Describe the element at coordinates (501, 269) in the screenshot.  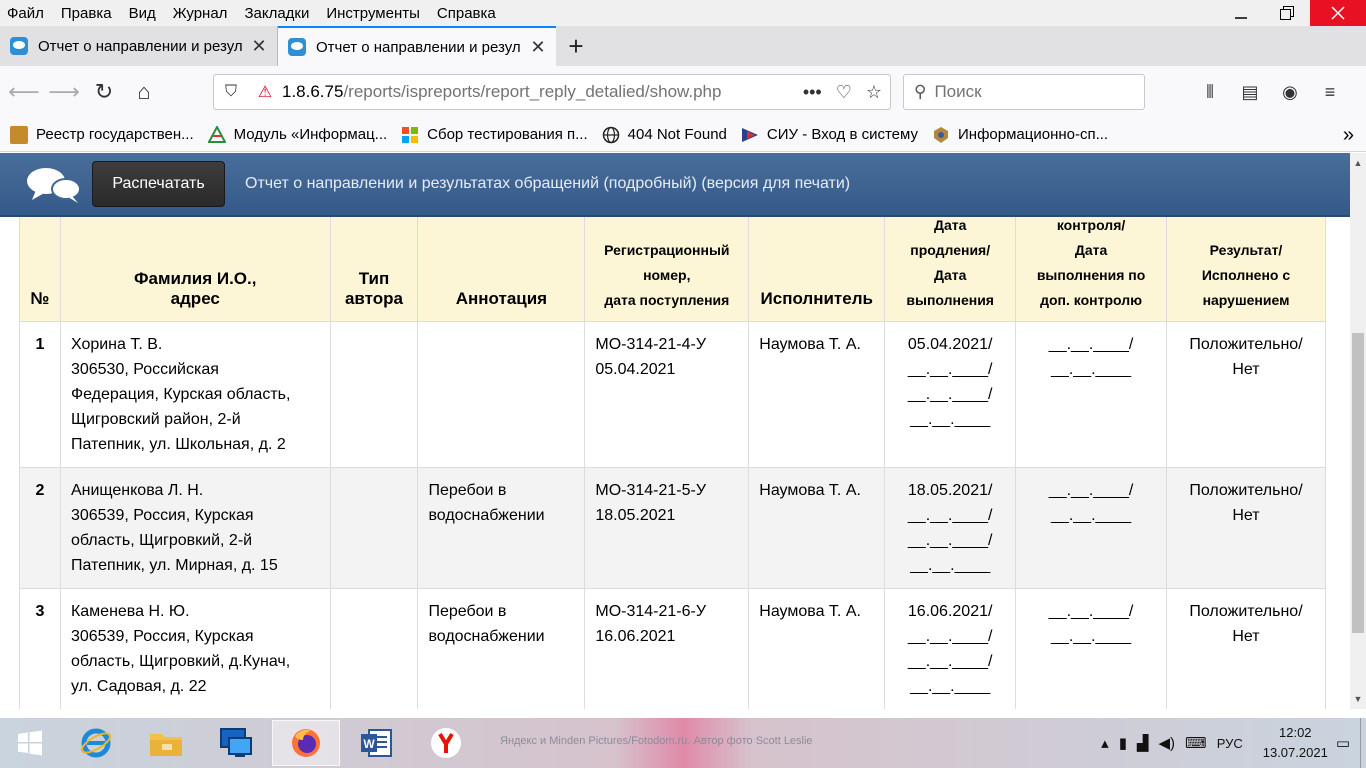
I see `header-annotation: Аннотация` at that location.